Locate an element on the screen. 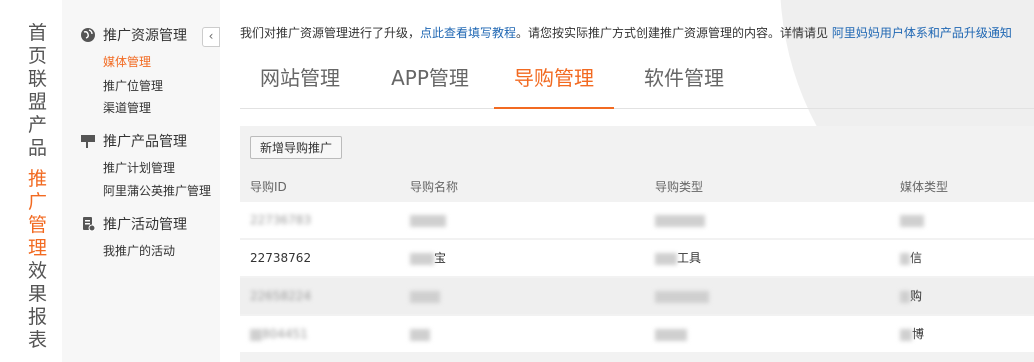 The image size is (1034, 362). table-header: 导购ID 导购名称 导购类型 媒体类型 is located at coordinates (637, 187).